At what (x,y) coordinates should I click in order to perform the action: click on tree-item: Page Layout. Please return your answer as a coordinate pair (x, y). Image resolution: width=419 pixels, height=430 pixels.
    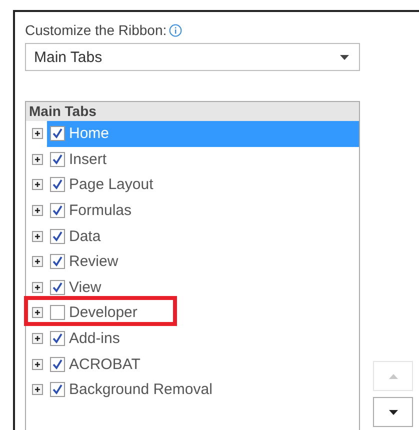
    Looking at the image, I should click on (203, 185).